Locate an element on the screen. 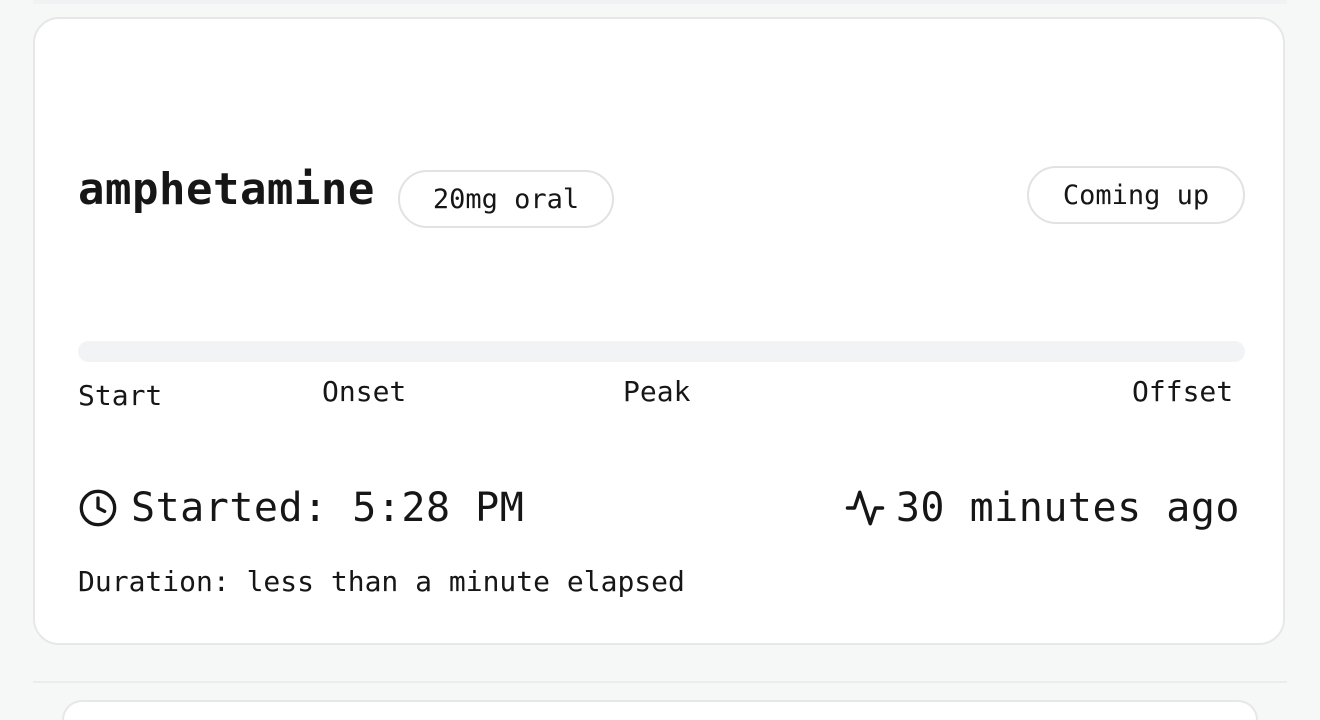  elapsed-time: 30 minutes ago is located at coordinates (1042, 508).